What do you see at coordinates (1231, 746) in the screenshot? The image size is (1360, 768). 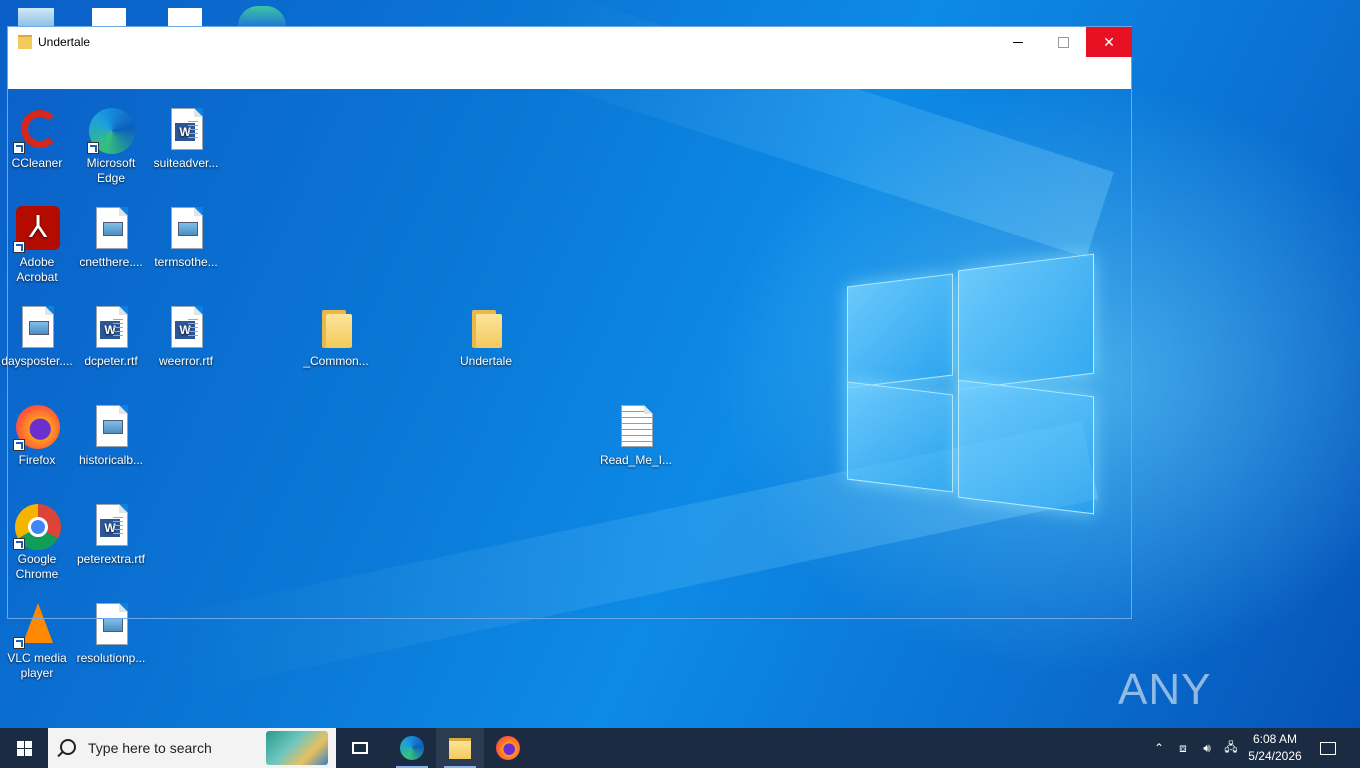 I see `network-icon: 🖧` at bounding box center [1231, 746].